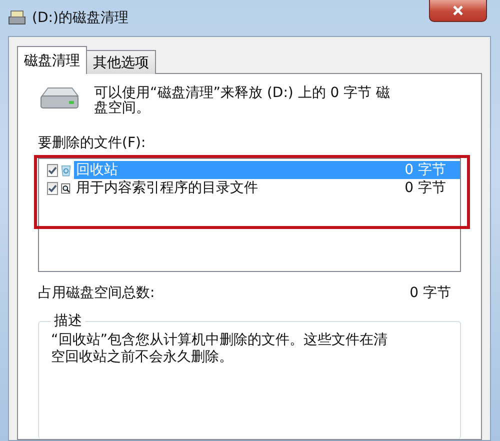 Image resolution: width=500 pixels, height=441 pixels. Describe the element at coordinates (430, 293) in the screenshot. I see `total-value: 0 字节` at that location.